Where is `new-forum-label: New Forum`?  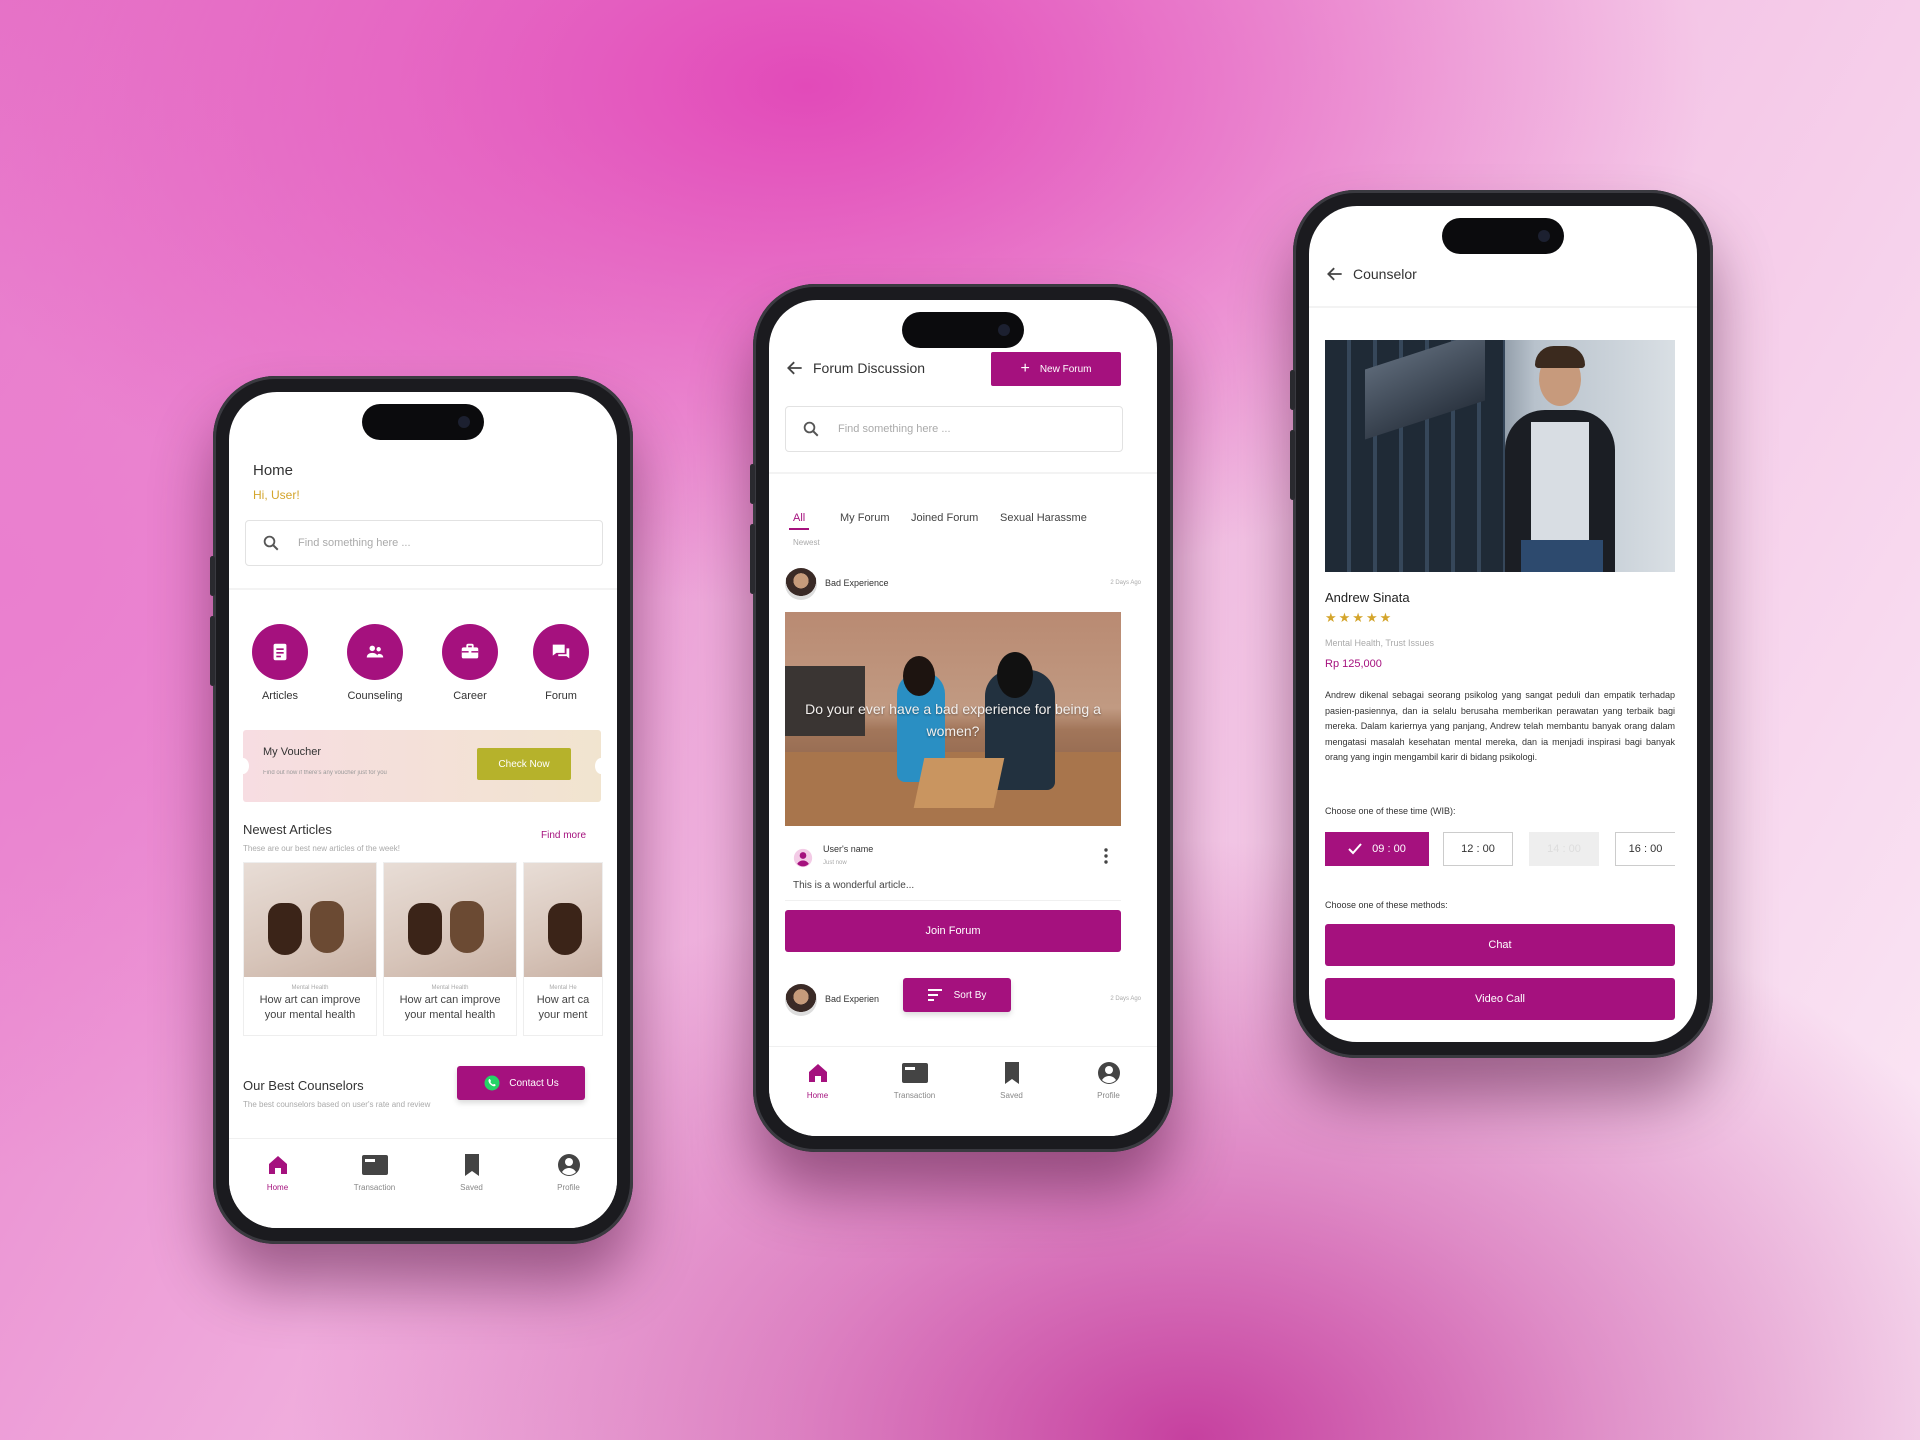
new-forum-label: New Forum is located at coordinates (1065, 369).